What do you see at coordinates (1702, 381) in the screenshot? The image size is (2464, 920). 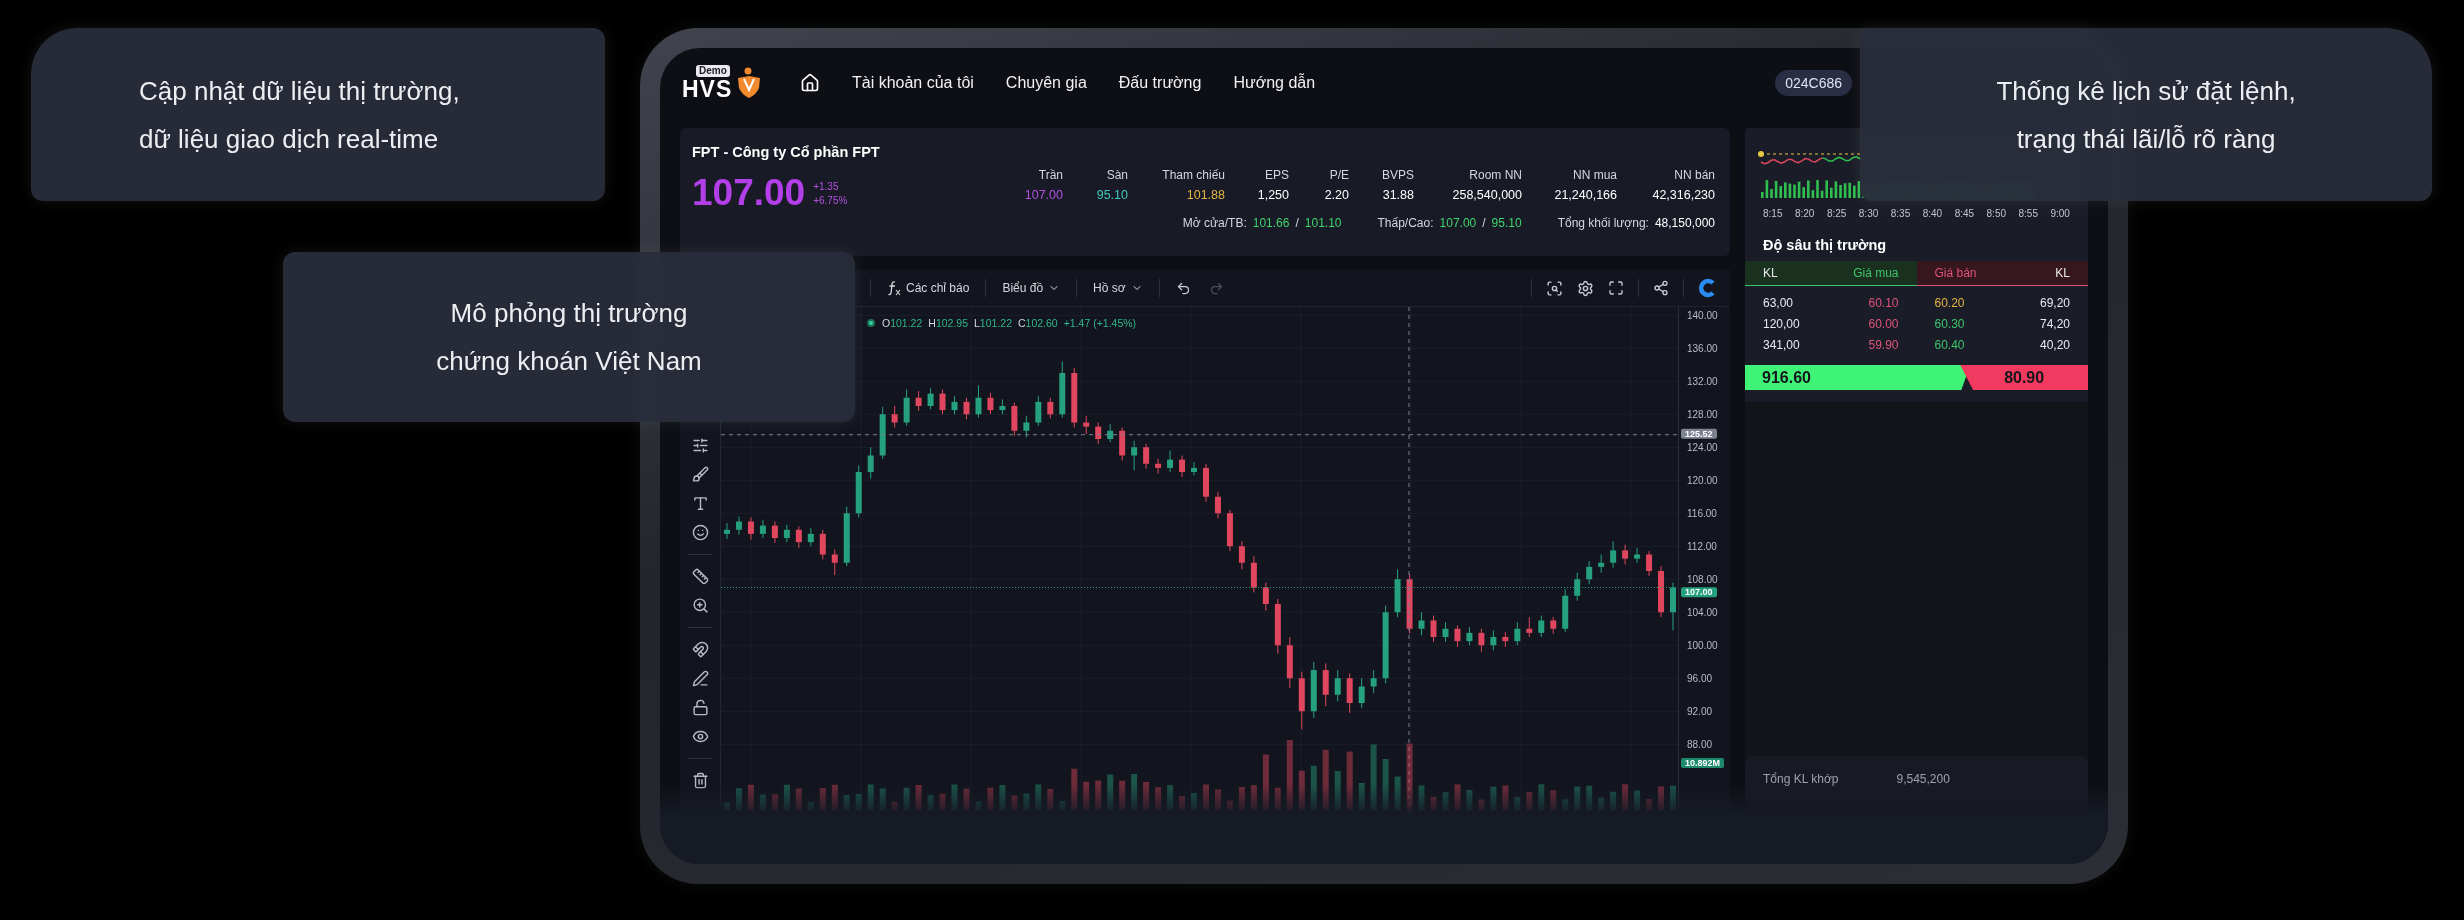 I see `price-axis-label: 132.00` at bounding box center [1702, 381].